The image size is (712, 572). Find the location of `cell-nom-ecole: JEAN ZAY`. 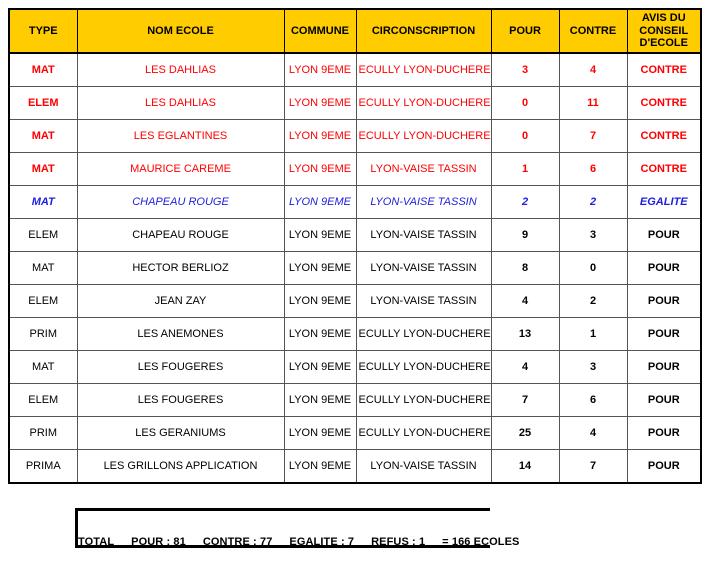

cell-nom-ecole: JEAN ZAY is located at coordinates (180, 301).